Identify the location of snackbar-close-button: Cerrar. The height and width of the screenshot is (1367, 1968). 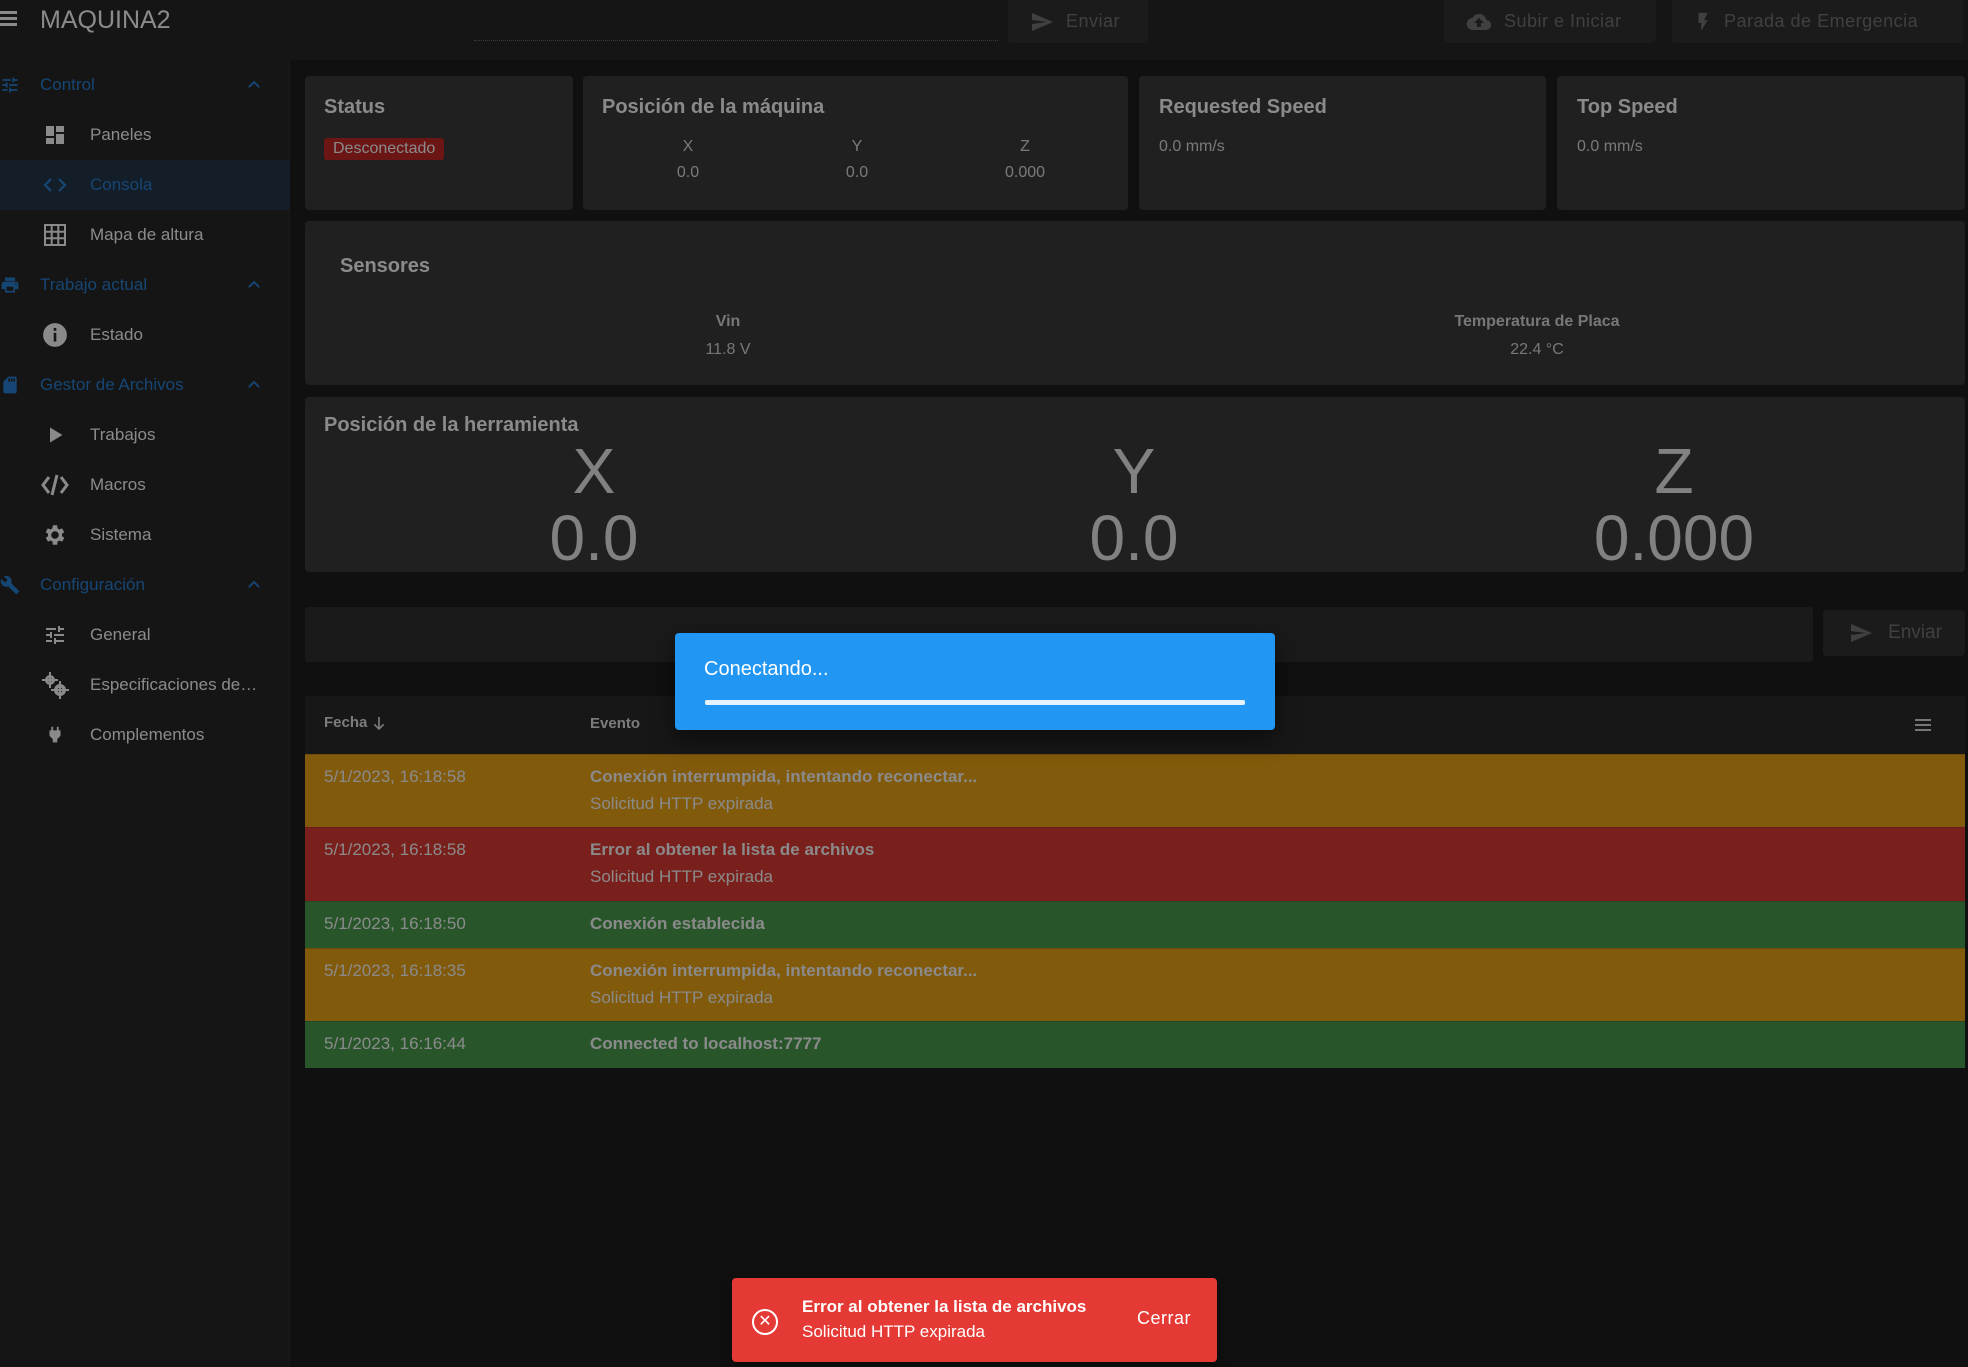
(1164, 1318).